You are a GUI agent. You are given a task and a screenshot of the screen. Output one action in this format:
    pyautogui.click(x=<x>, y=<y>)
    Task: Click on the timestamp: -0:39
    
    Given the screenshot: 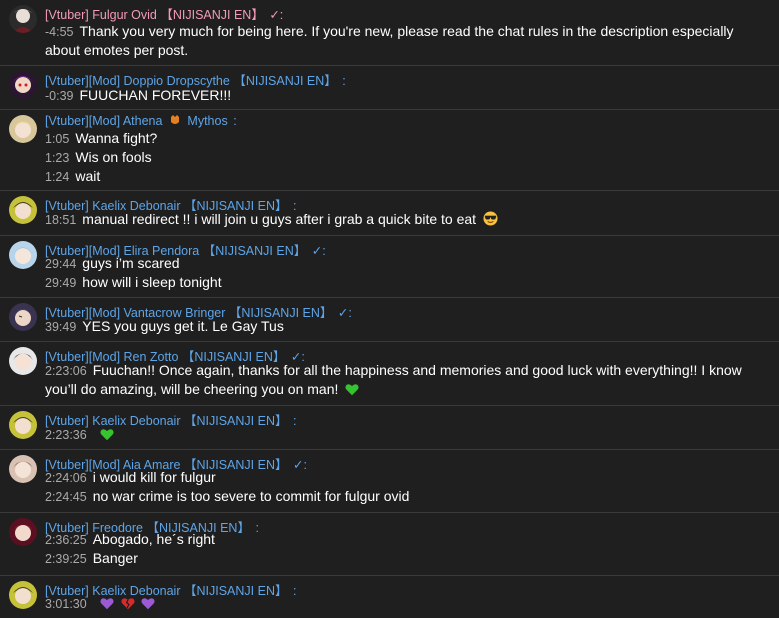 What is the action you would take?
    pyautogui.click(x=59, y=96)
    